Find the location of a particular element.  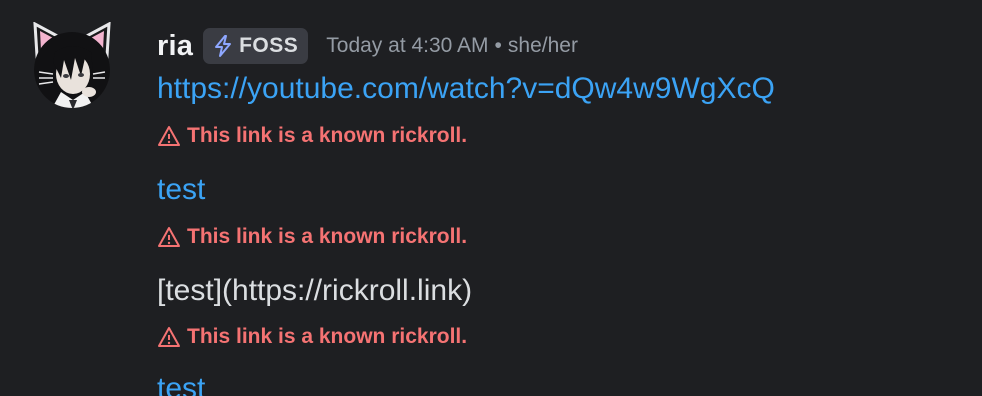

server-tag-label: FOSS is located at coordinates (269, 45).